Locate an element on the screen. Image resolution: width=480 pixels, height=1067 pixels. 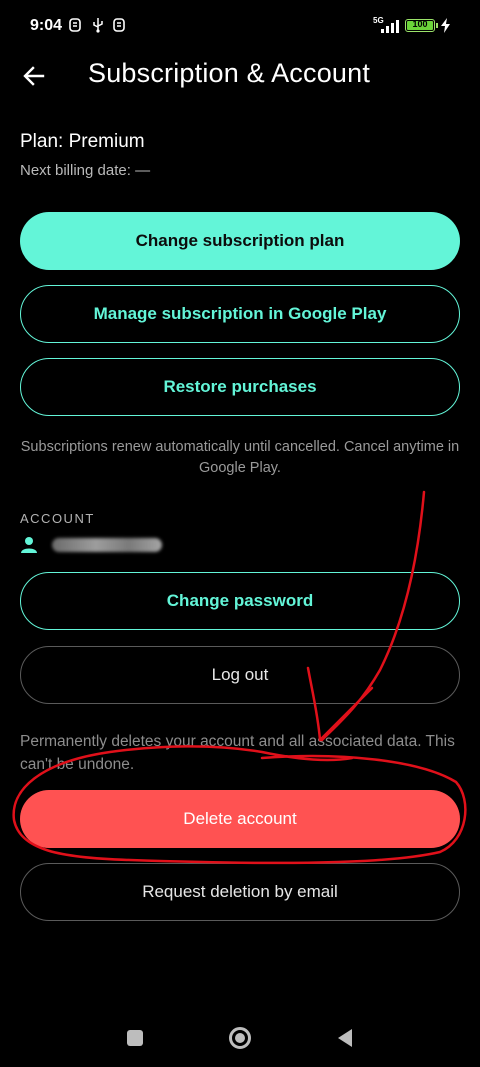
square-icon is located at coordinates (135, 1038).